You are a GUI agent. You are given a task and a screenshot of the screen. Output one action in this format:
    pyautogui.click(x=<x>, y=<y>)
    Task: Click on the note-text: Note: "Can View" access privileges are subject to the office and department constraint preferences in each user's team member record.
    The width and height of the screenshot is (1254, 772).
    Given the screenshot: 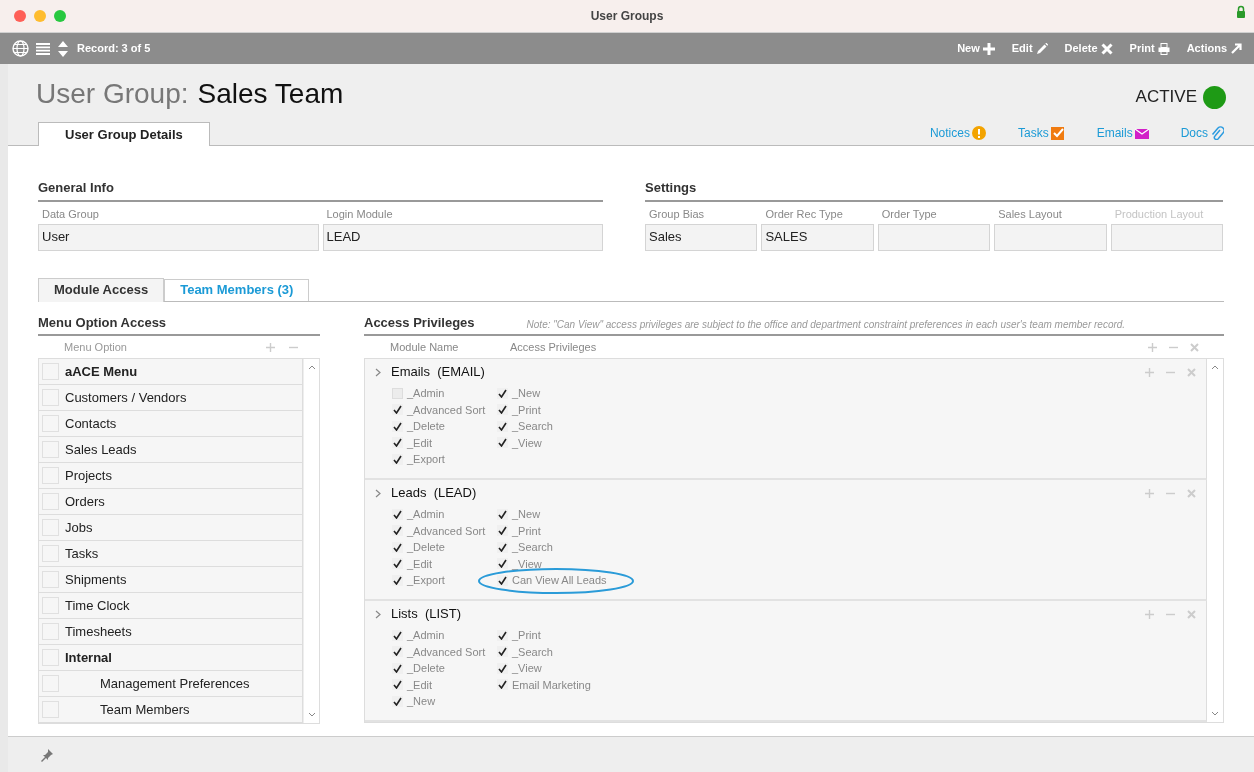 What is the action you would take?
    pyautogui.click(x=826, y=325)
    